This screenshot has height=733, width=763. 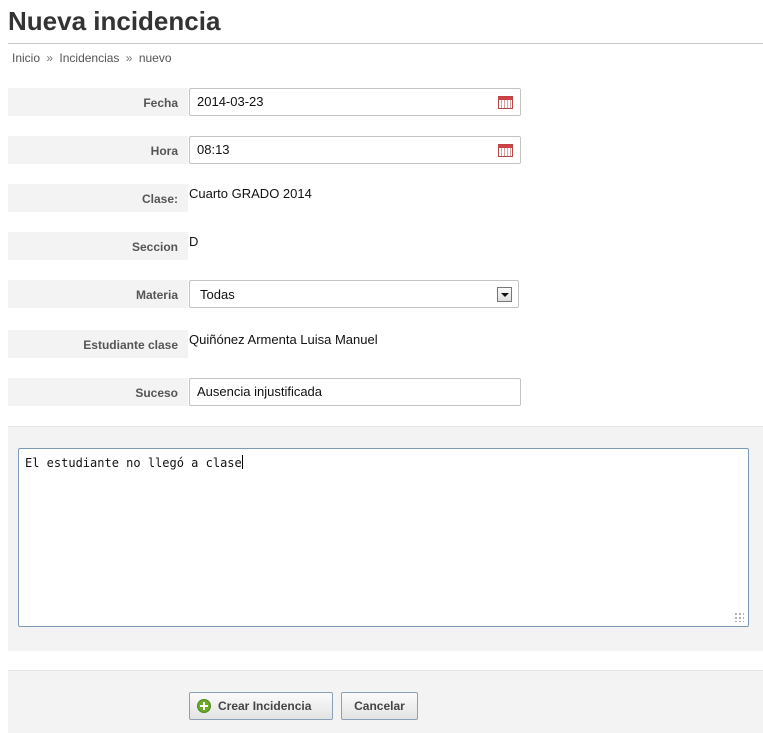 What do you see at coordinates (98, 246) in the screenshot?
I see `seccion-label-cell: Seccion` at bounding box center [98, 246].